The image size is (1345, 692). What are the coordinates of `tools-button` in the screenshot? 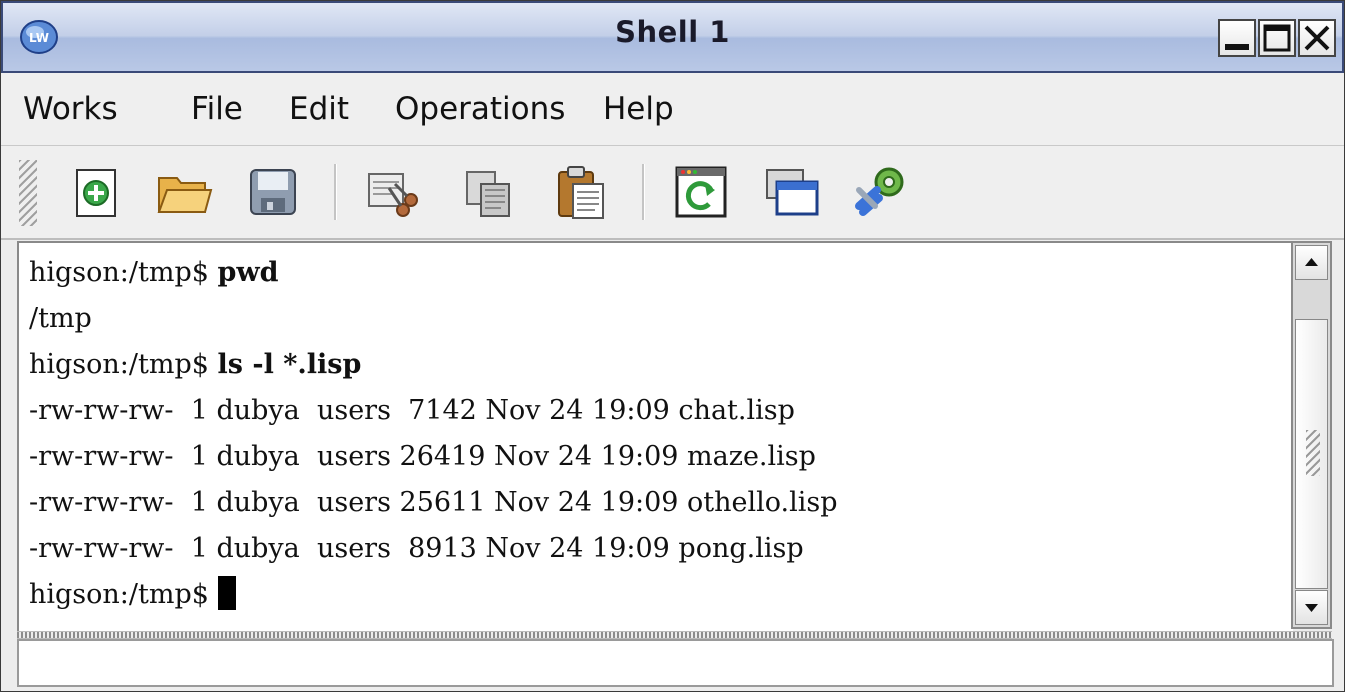 It's located at (881, 192).